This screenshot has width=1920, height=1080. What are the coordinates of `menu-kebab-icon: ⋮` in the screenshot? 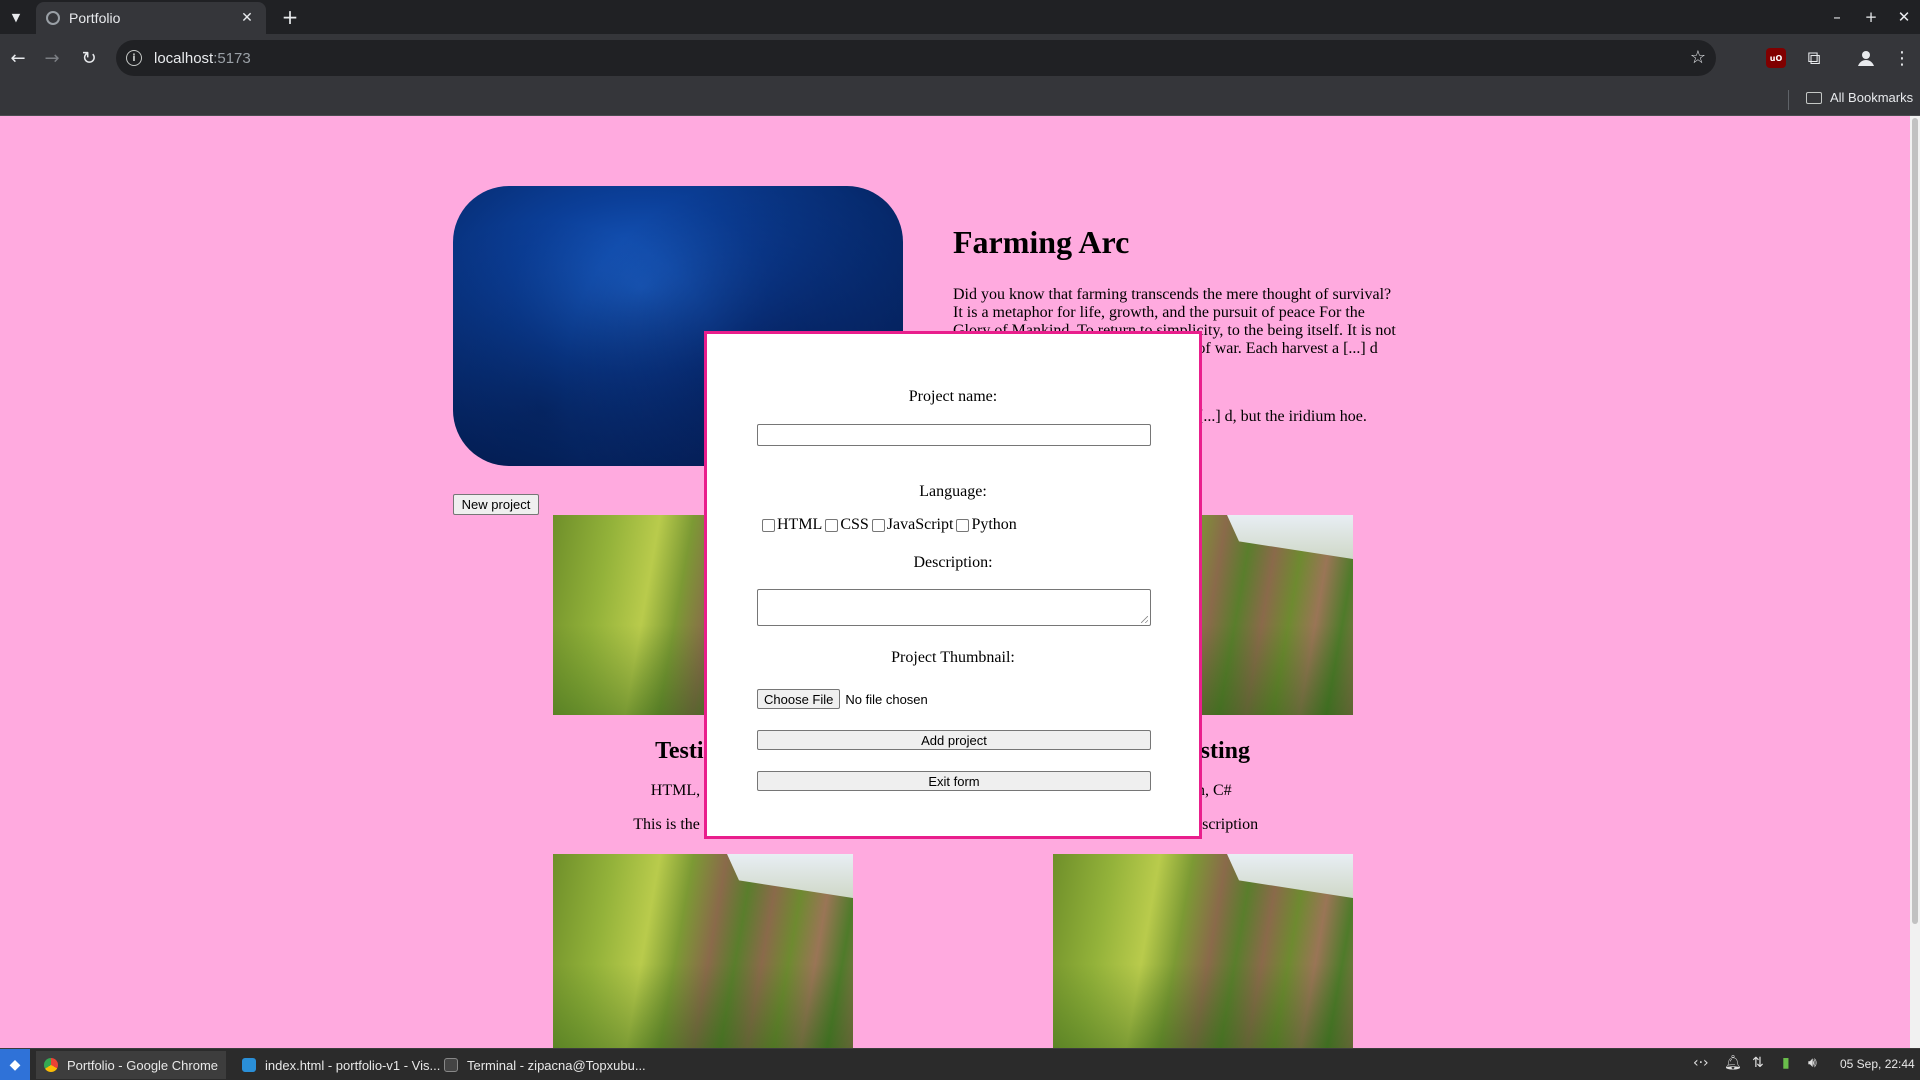 It's located at (1902, 58).